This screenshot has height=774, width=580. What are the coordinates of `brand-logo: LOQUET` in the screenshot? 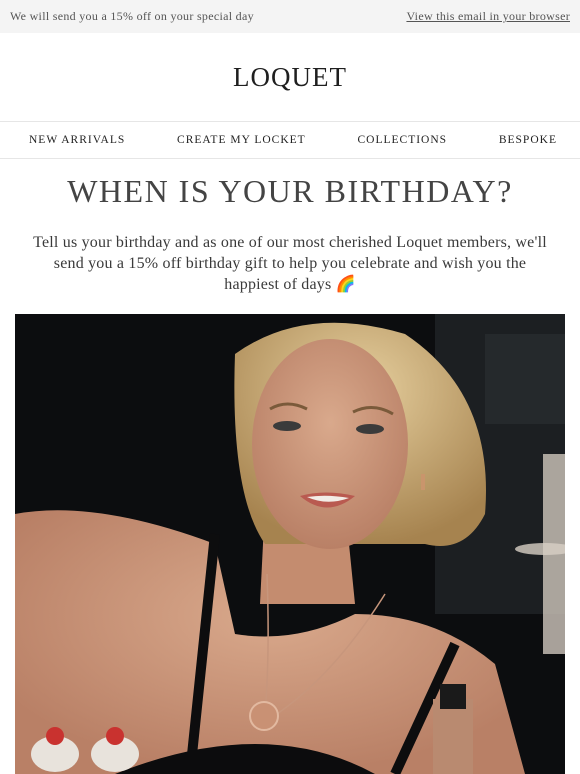 It's located at (290, 77).